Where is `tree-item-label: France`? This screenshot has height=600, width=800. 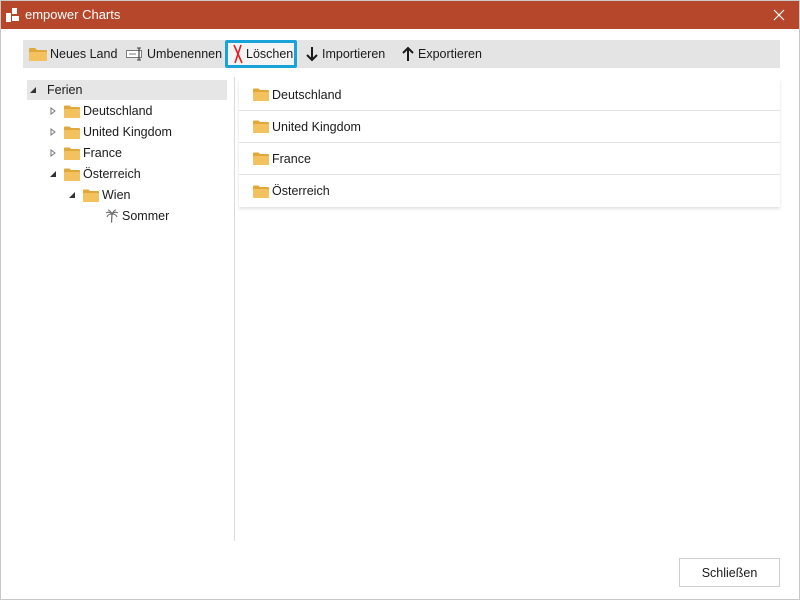
tree-item-label: France is located at coordinates (102, 153).